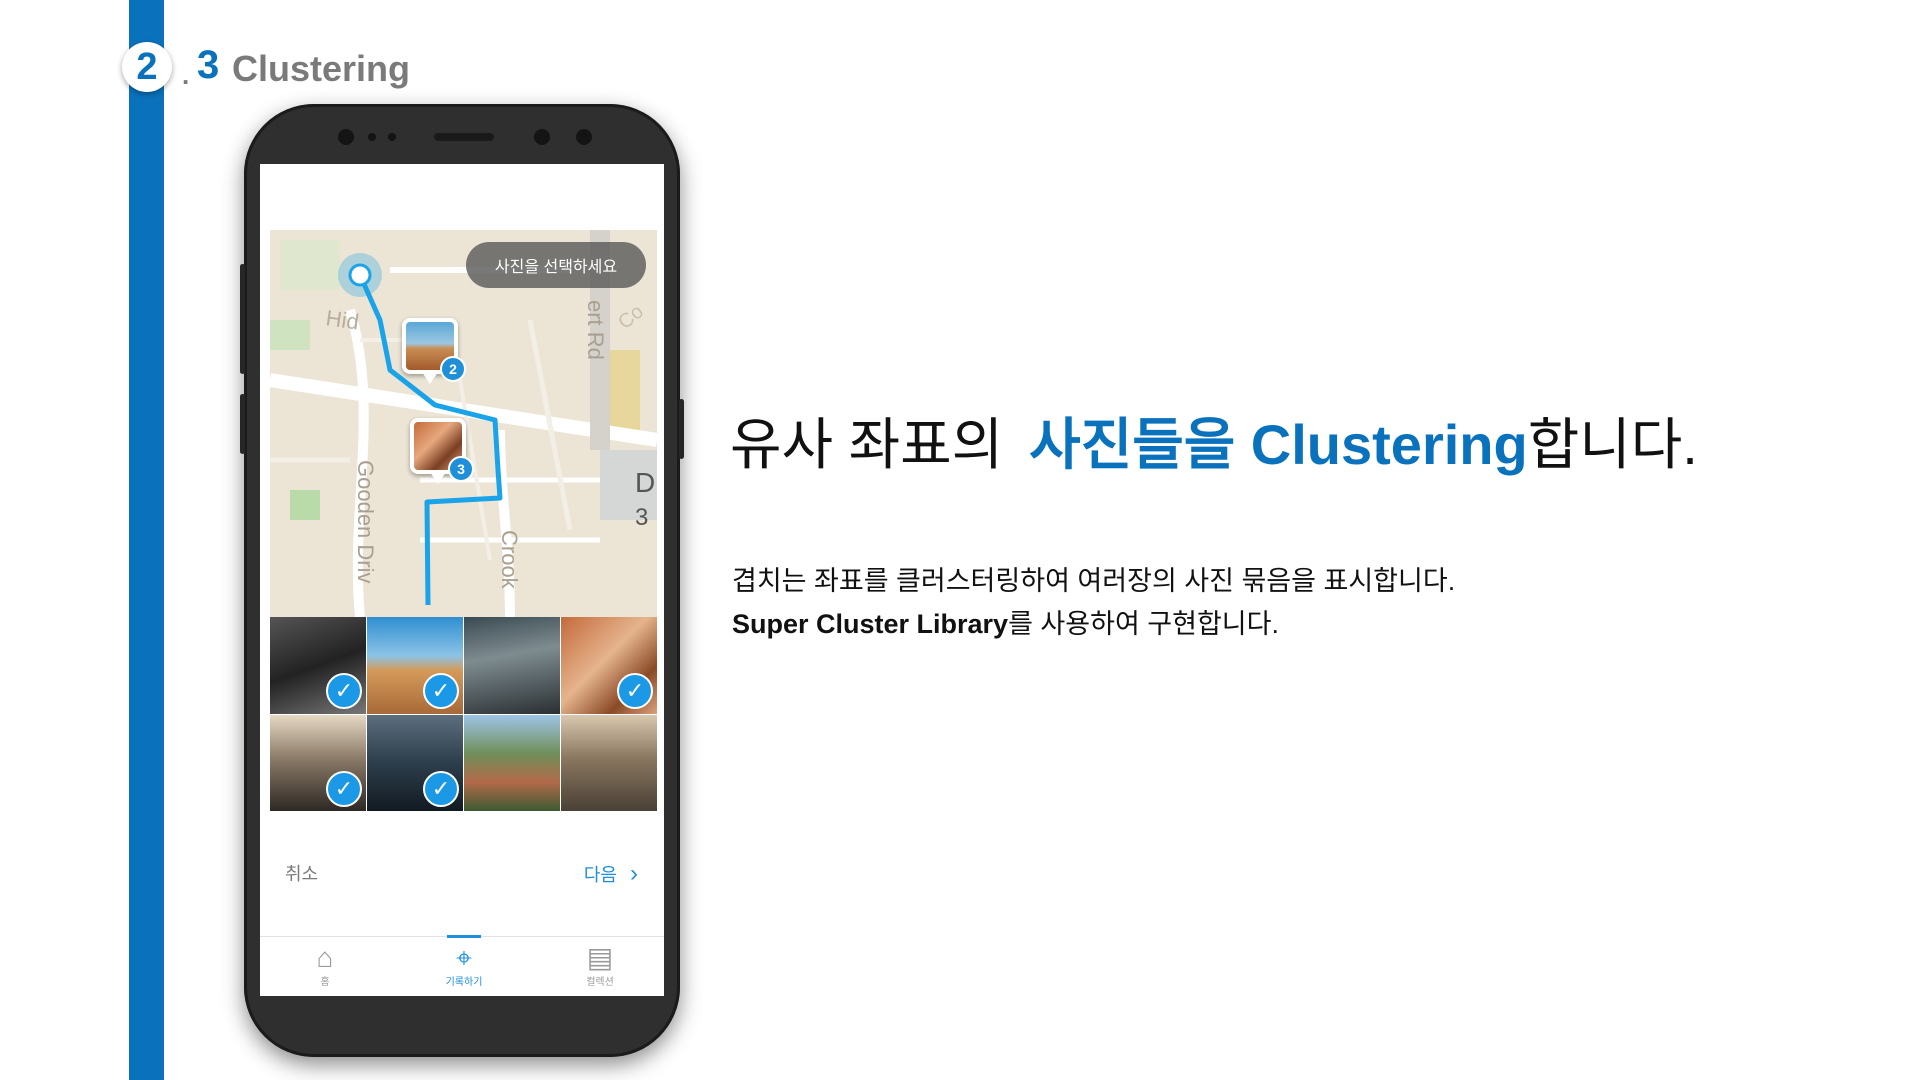  I want to click on earpiece-speaker, so click(464, 137).